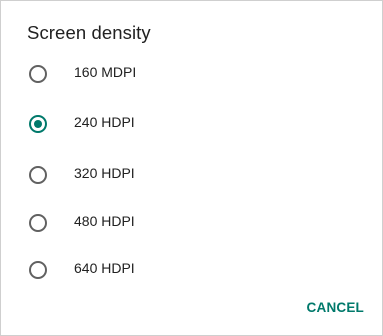 This screenshot has height=336, width=383. I want to click on option-label: 480 HDPI, so click(104, 221).